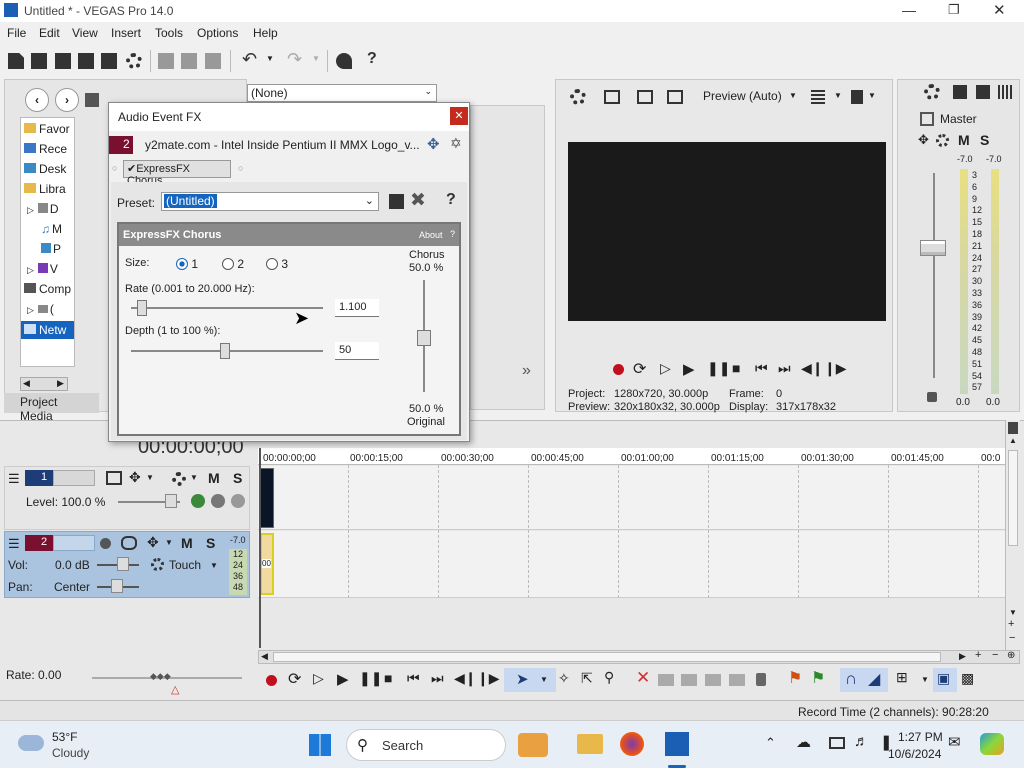  Describe the element at coordinates (109, 61) in the screenshot. I see `render-icon` at that location.